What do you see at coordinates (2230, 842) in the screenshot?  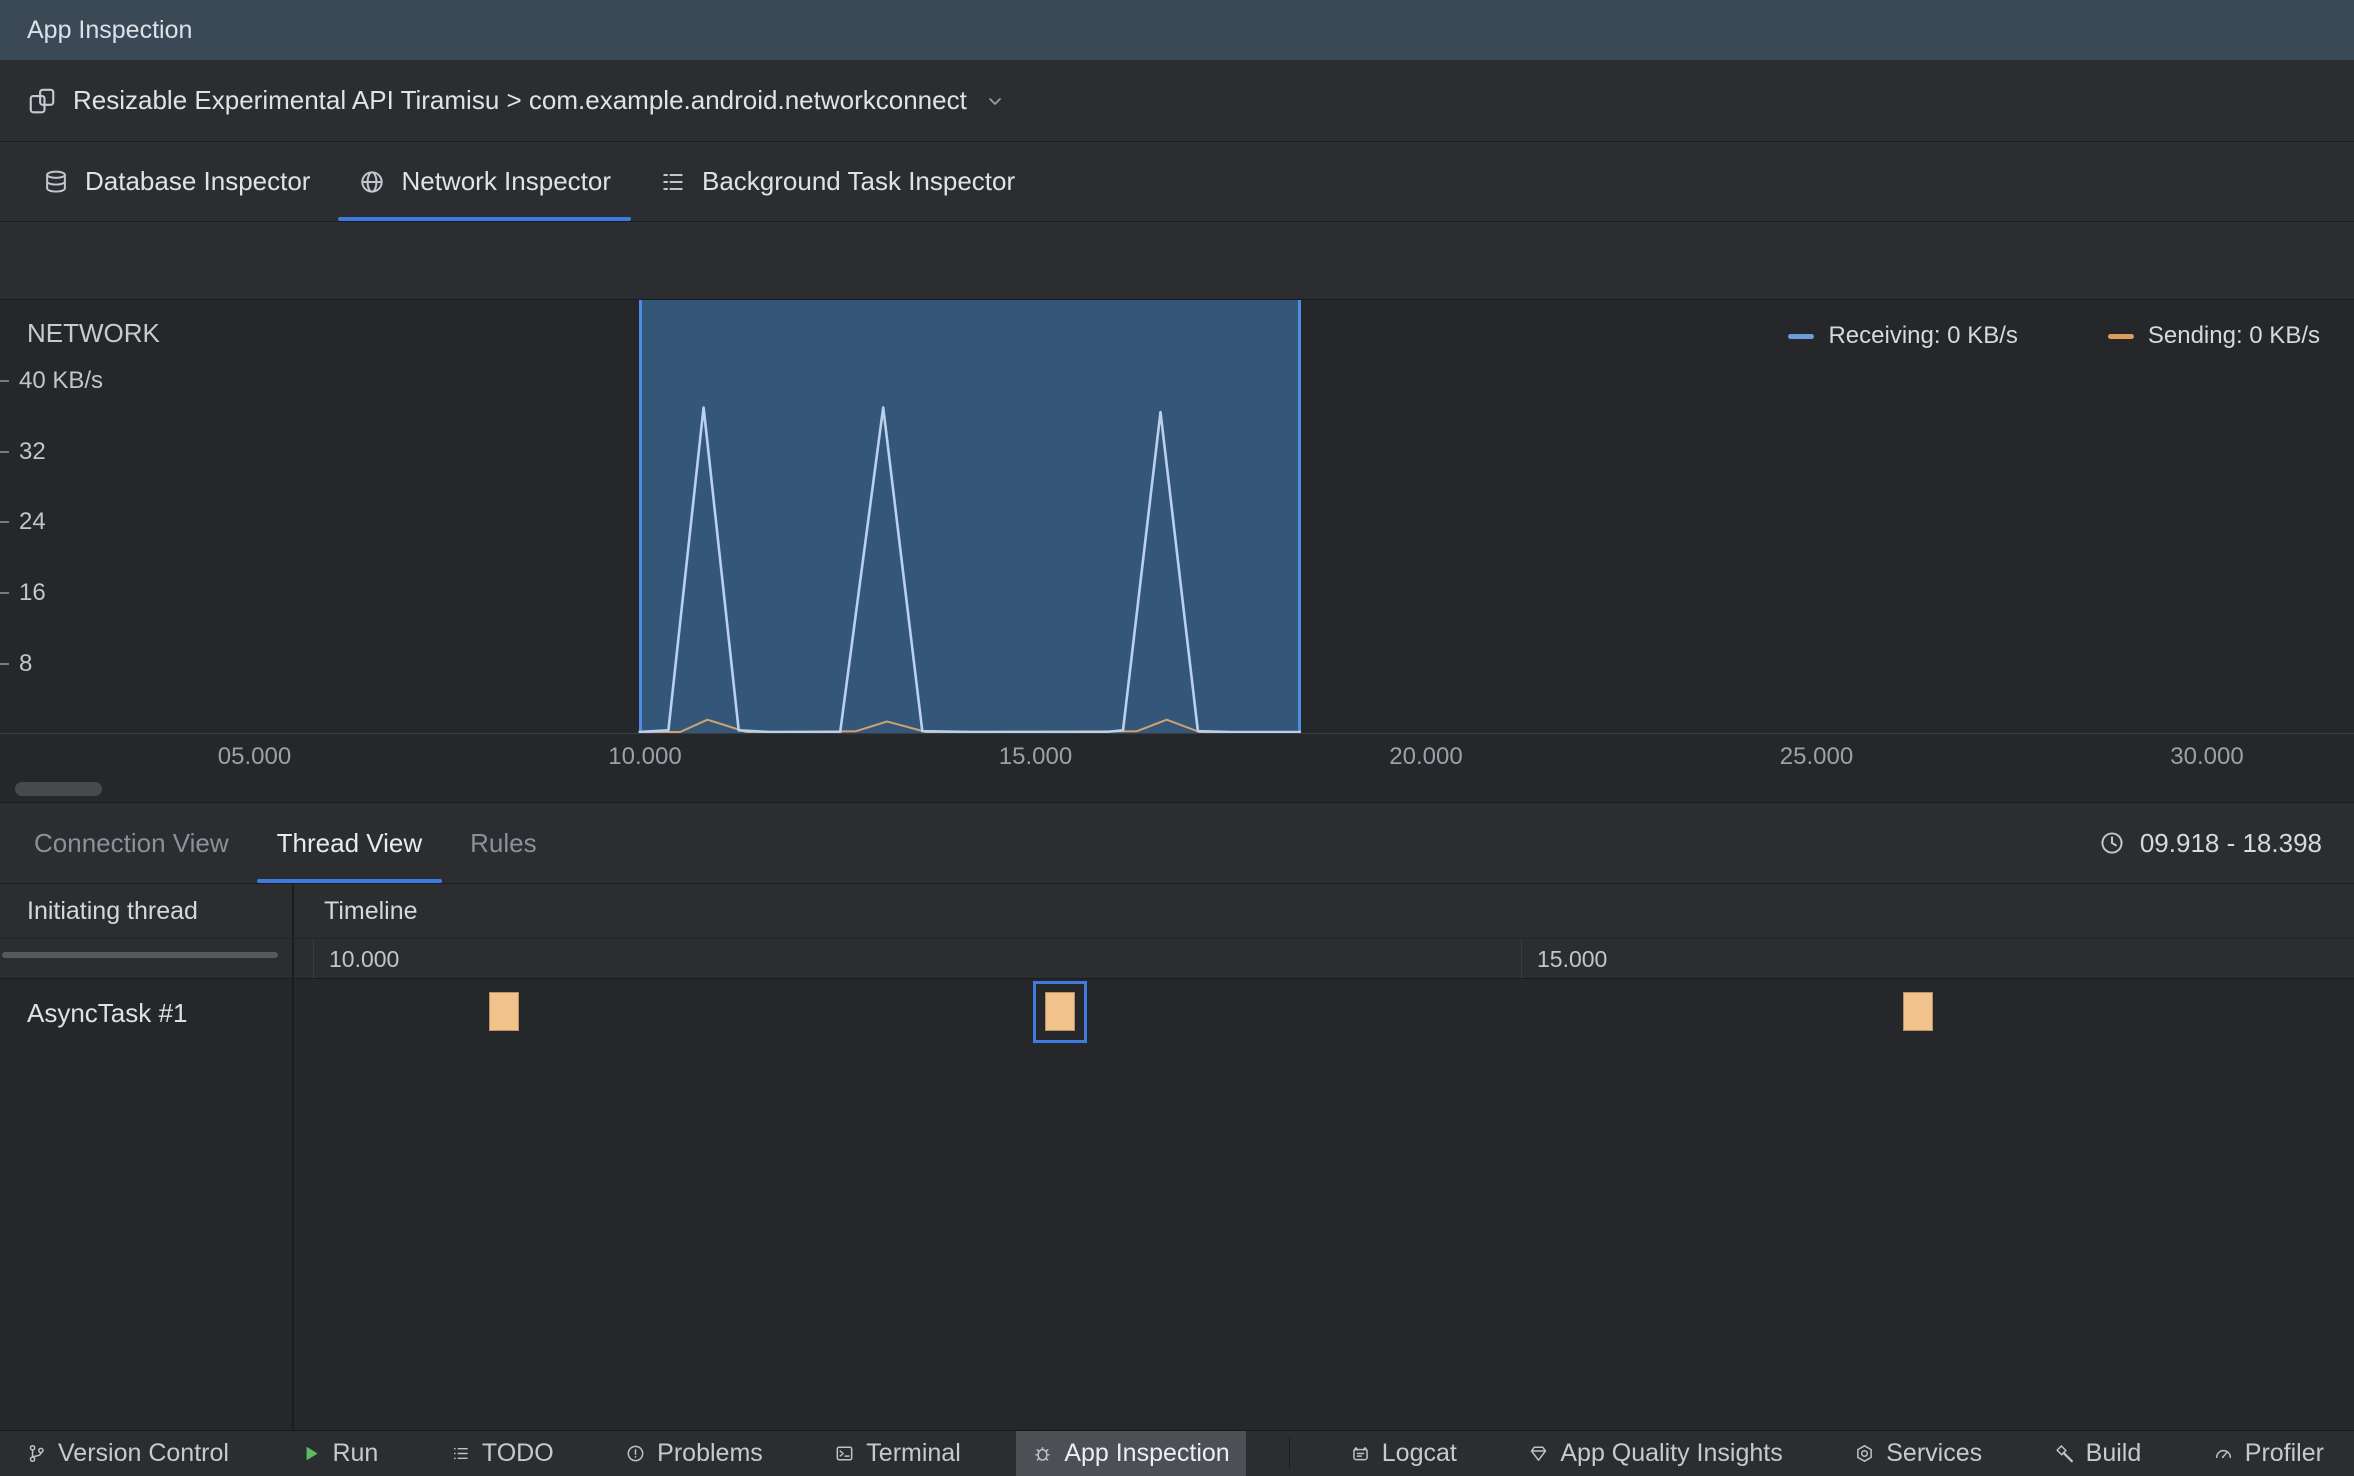 I see `time-range-label: 09.918 - 18.398` at bounding box center [2230, 842].